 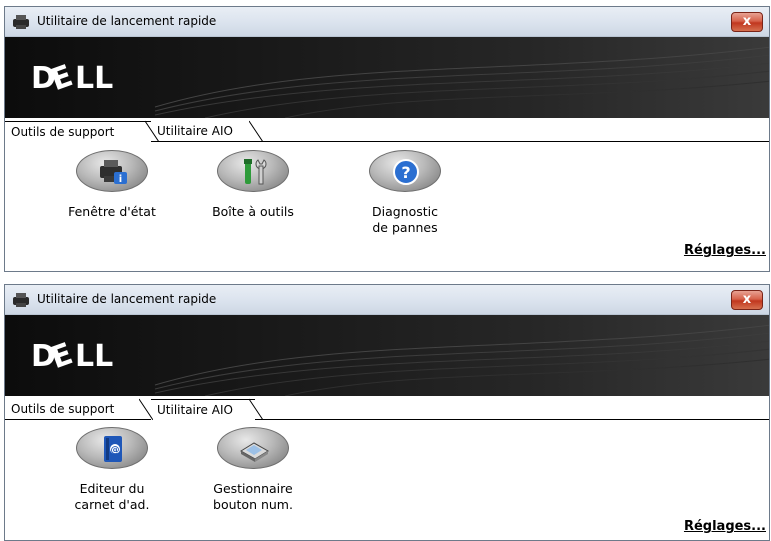 What do you see at coordinates (253, 496) in the screenshot?
I see `tool-label: Gestionnaire bouton num.` at bounding box center [253, 496].